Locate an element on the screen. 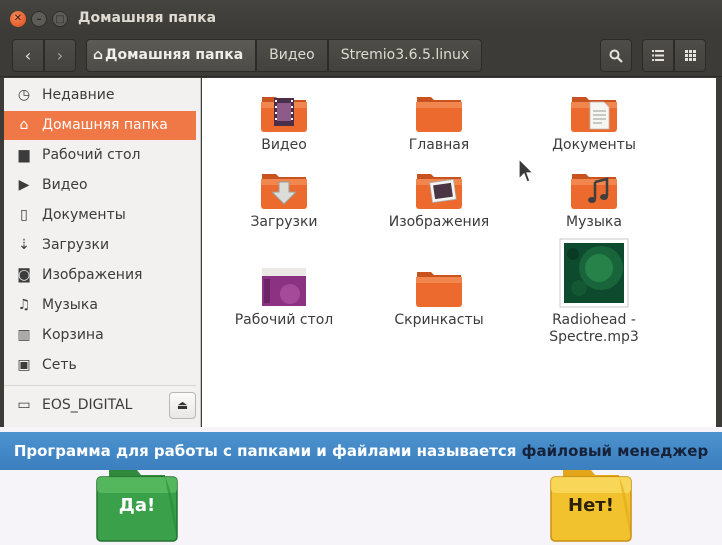  file-item-desktop: Рабочий стол is located at coordinates (284, 297).